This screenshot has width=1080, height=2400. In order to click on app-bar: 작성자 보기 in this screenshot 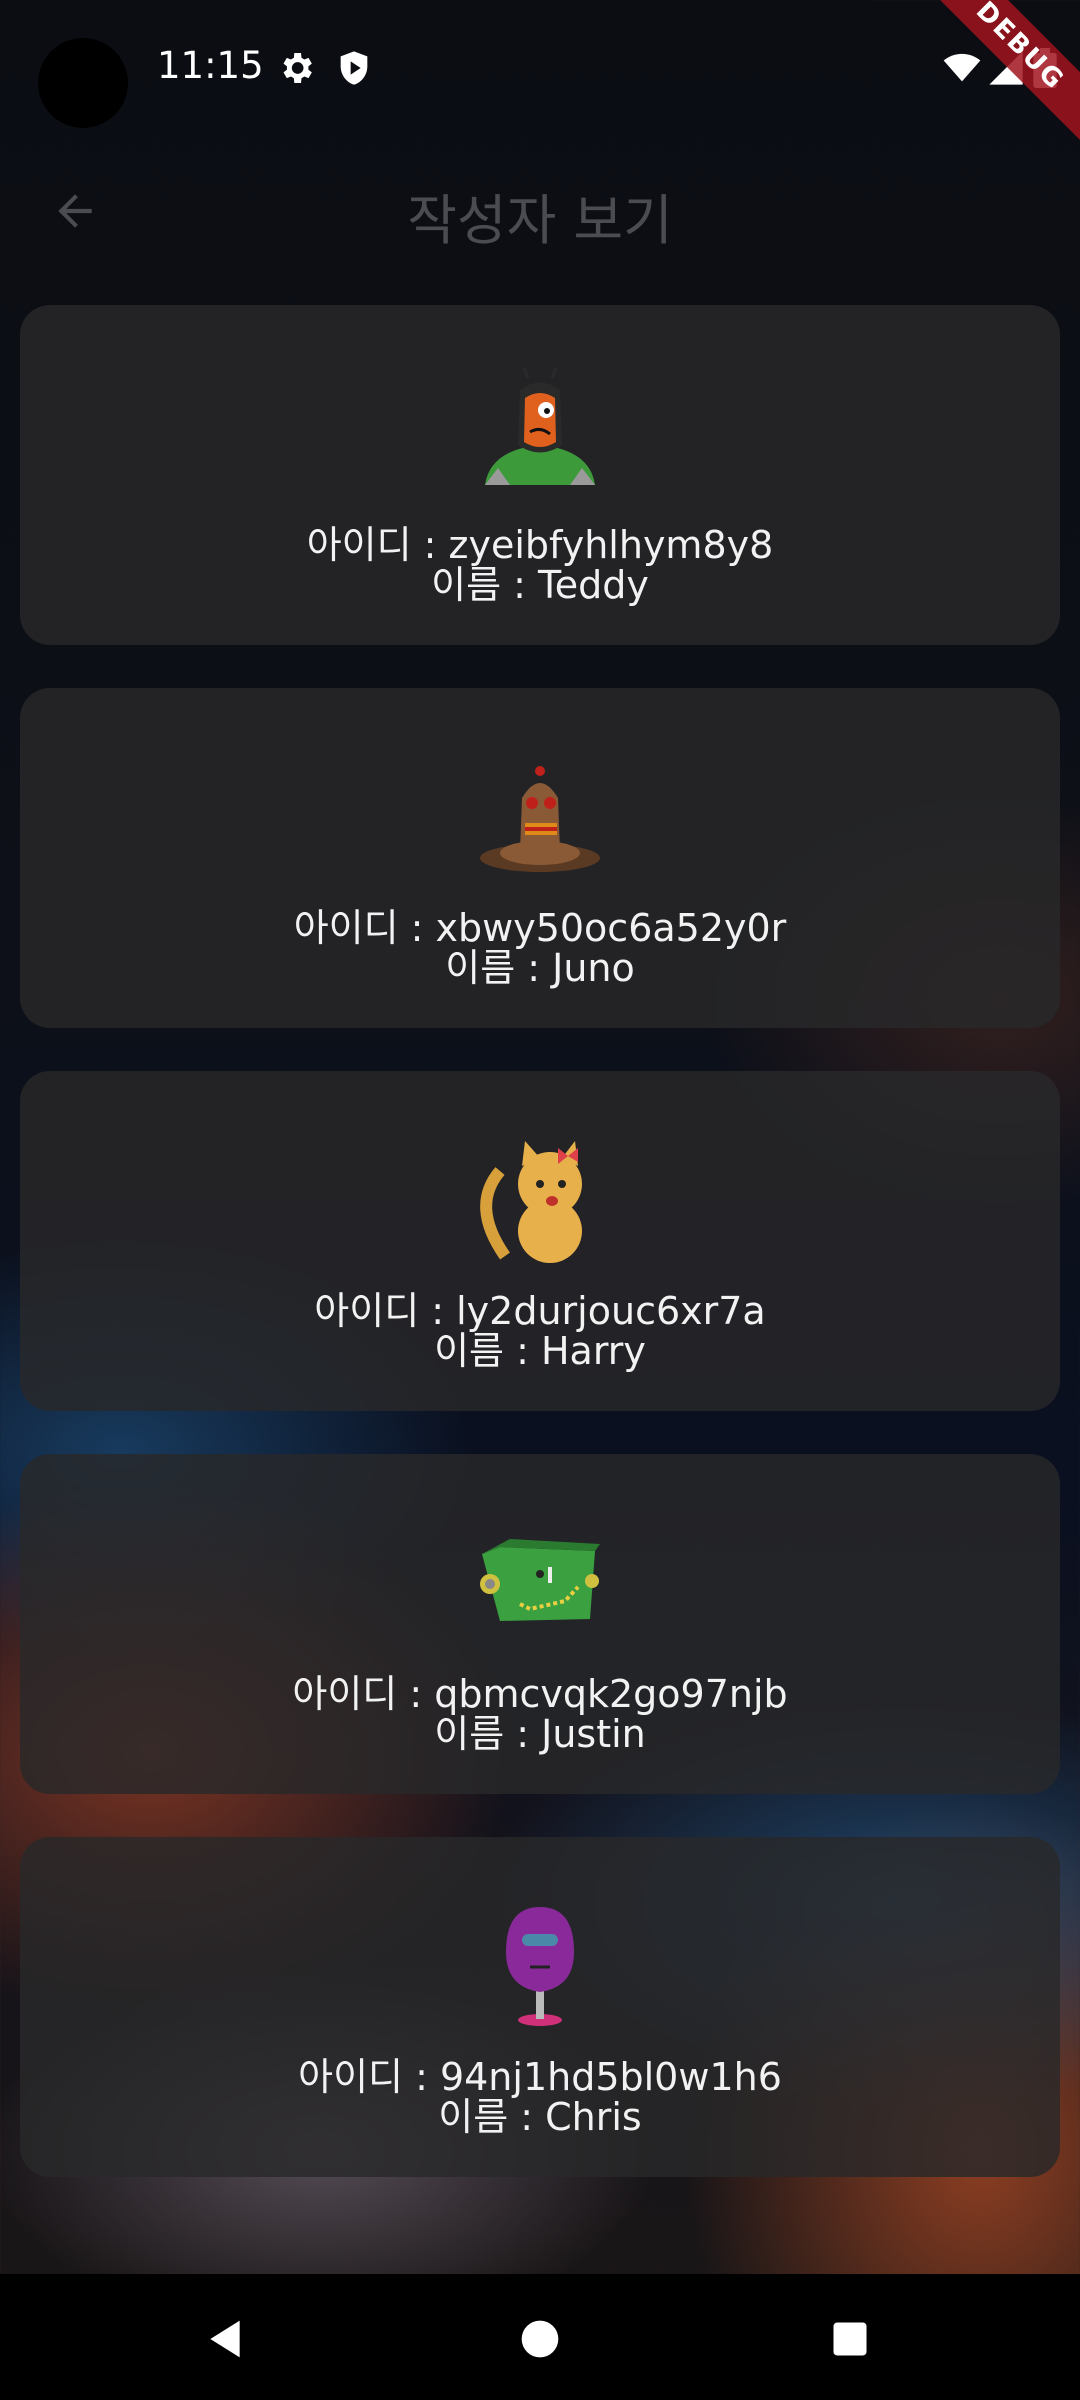, I will do `click(540, 211)`.